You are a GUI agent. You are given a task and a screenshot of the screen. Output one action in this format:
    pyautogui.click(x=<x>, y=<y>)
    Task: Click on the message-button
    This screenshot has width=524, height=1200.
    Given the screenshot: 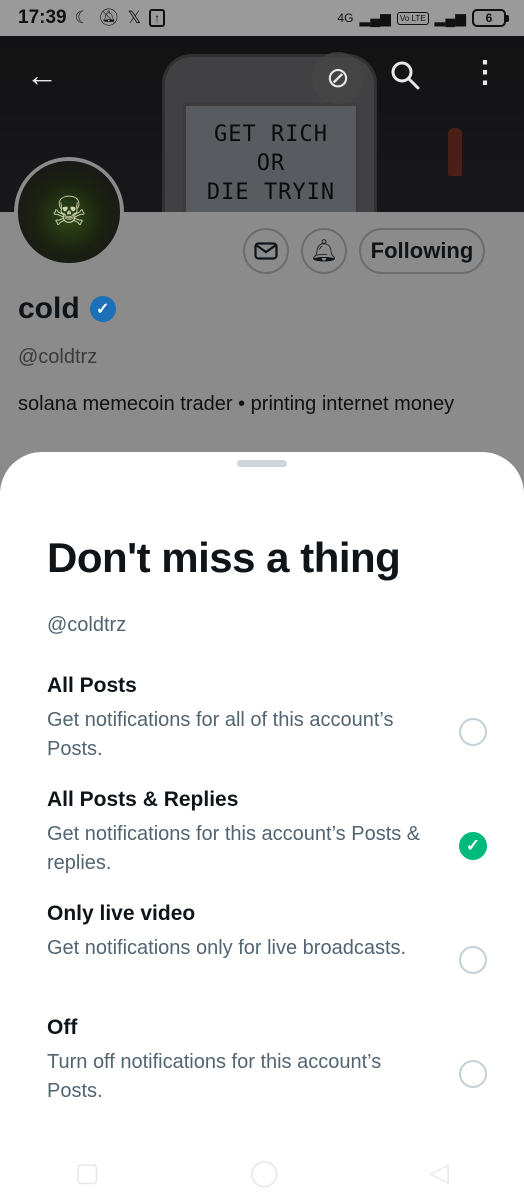 What is the action you would take?
    pyautogui.click(x=266, y=251)
    